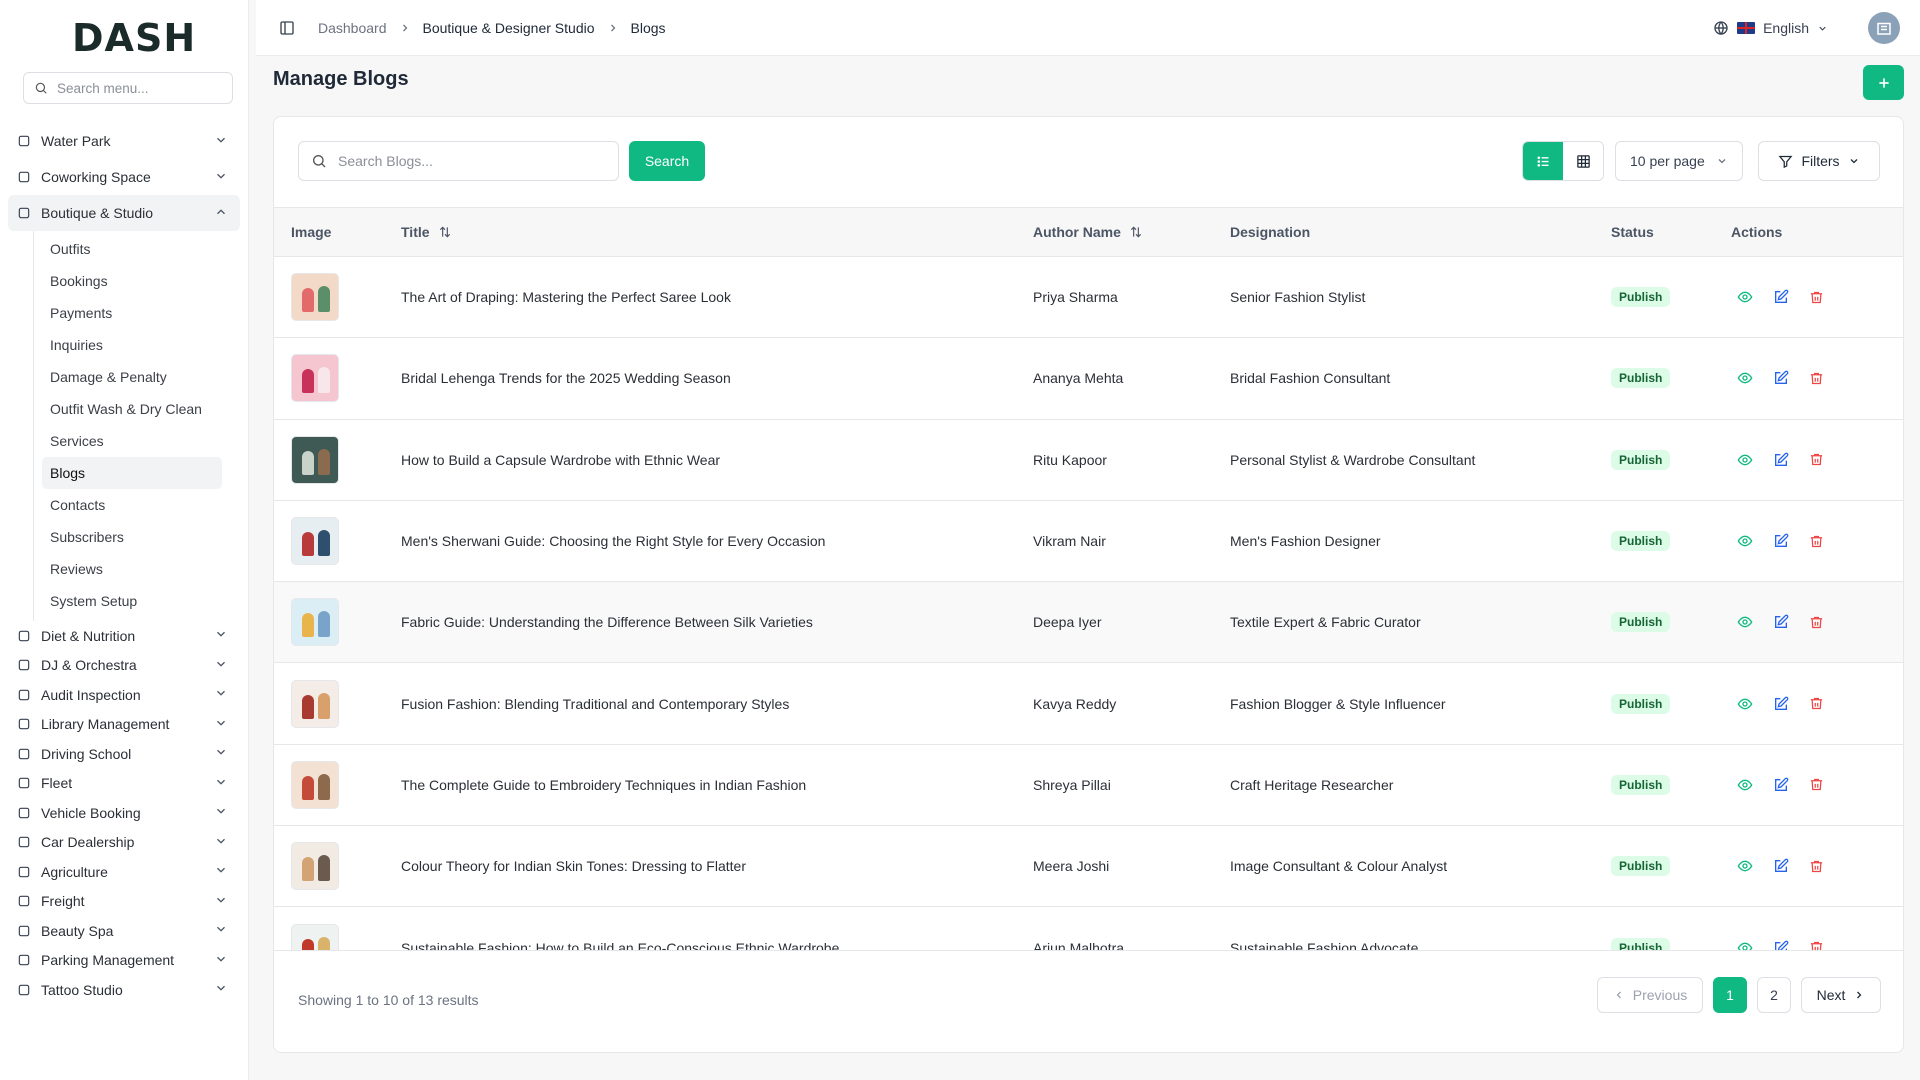  I want to click on sidebar-item-boutique-studio: Boutique & Studio, so click(124, 213).